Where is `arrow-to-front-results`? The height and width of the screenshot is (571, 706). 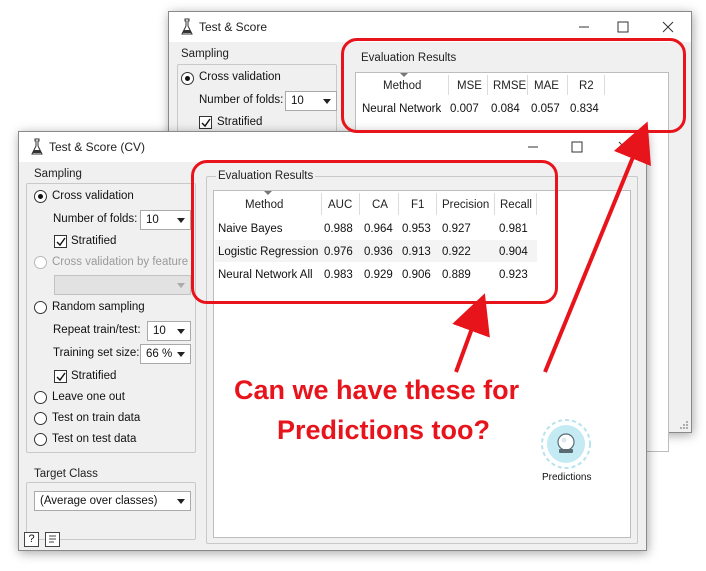
arrow-to-front-results is located at coordinates (471, 333).